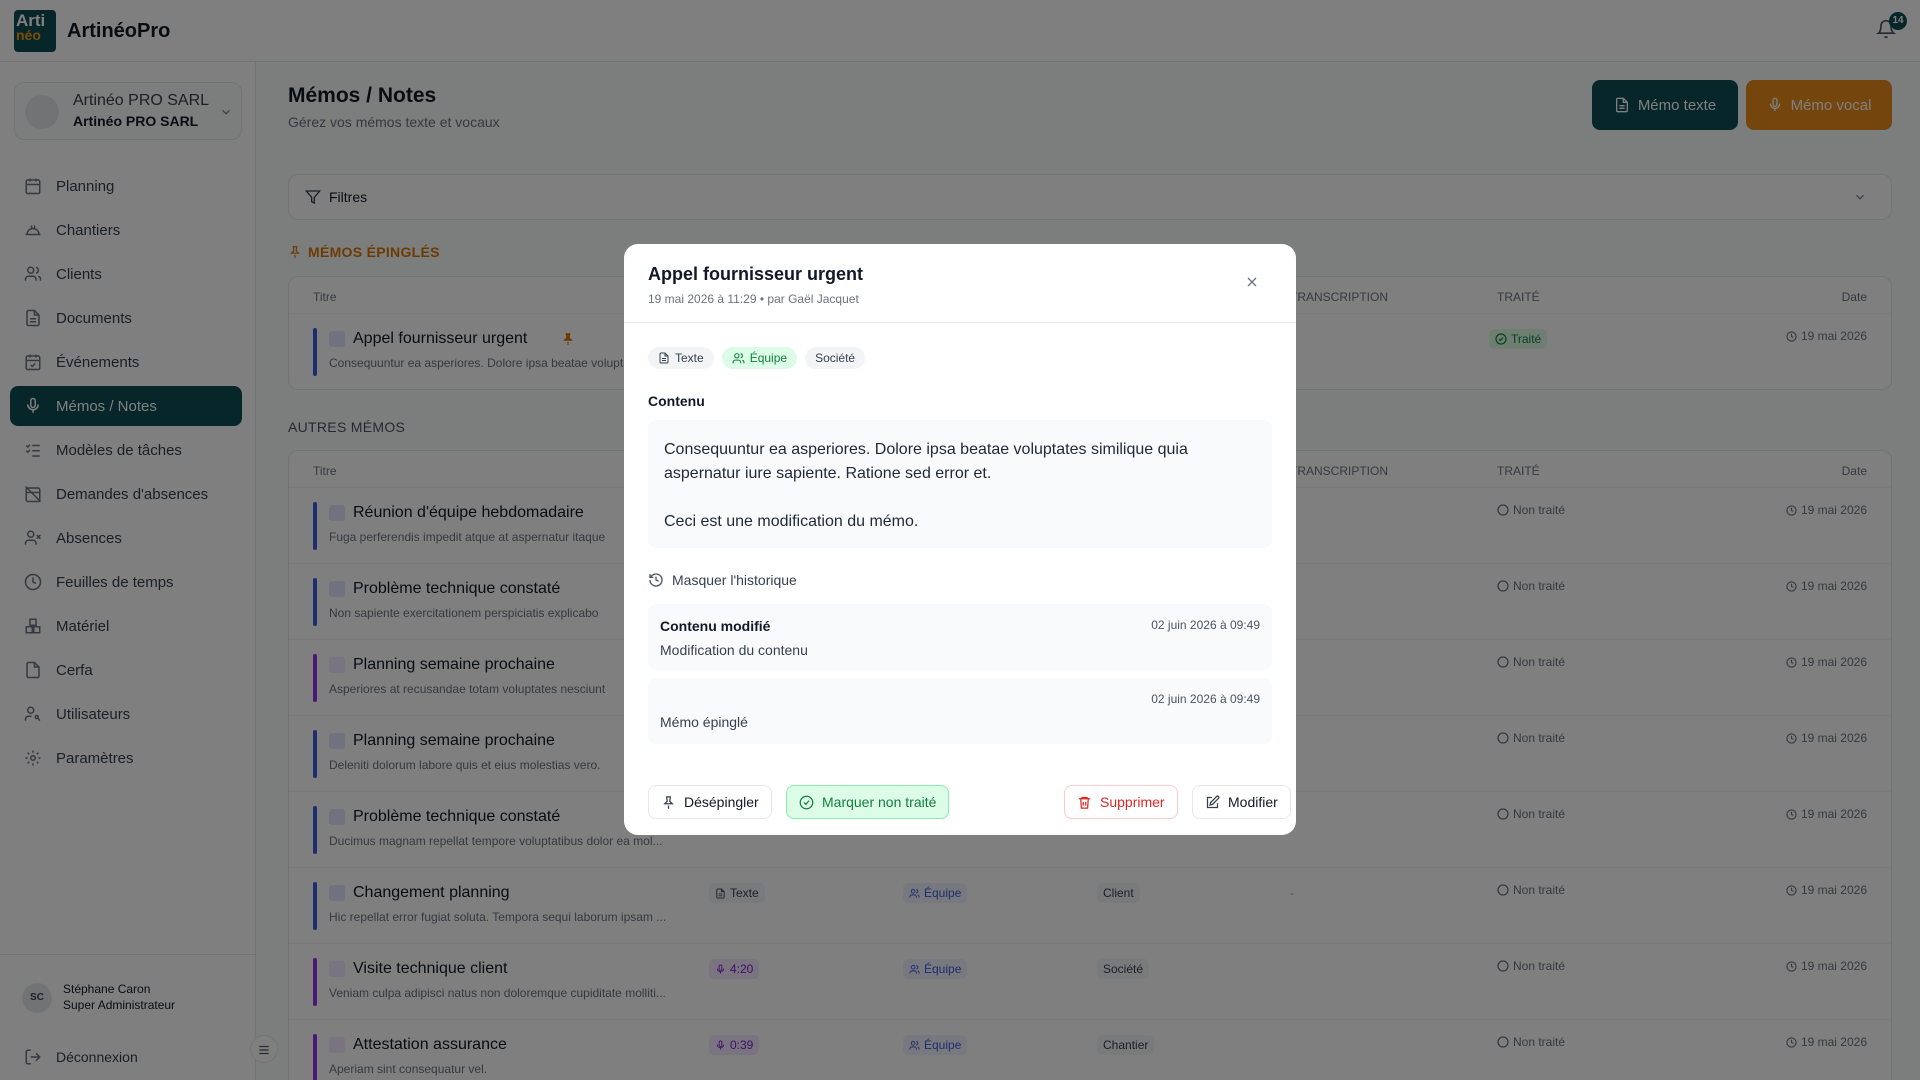 The image size is (1920, 1080). What do you see at coordinates (756, 274) in the screenshot?
I see `modal-title: Appel fournisseur urgent` at bounding box center [756, 274].